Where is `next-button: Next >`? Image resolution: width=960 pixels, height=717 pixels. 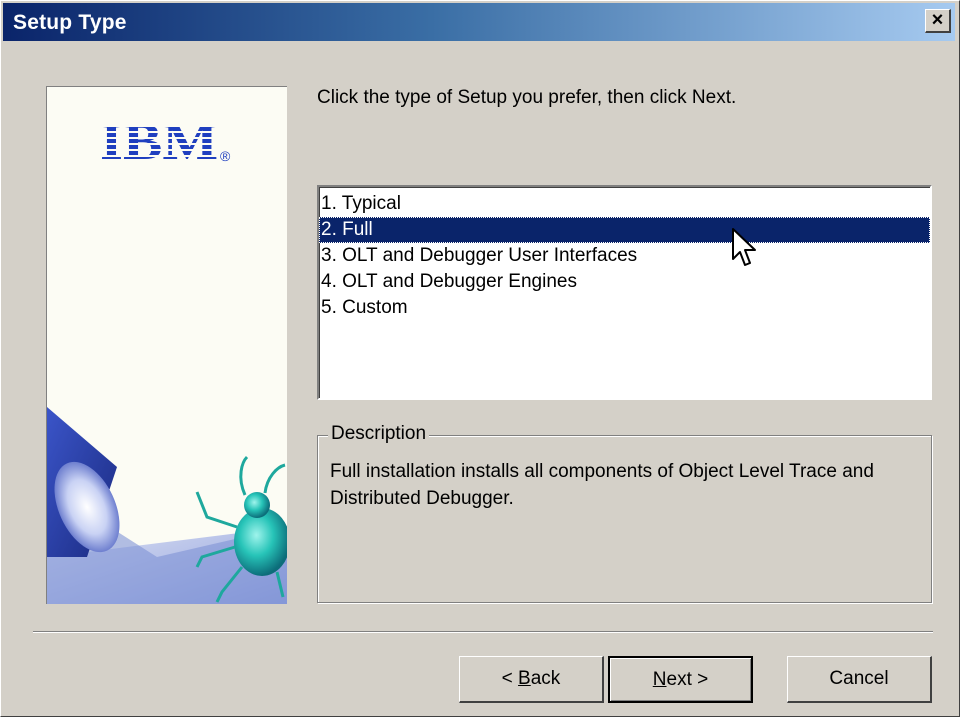 next-button: Next > is located at coordinates (680, 679).